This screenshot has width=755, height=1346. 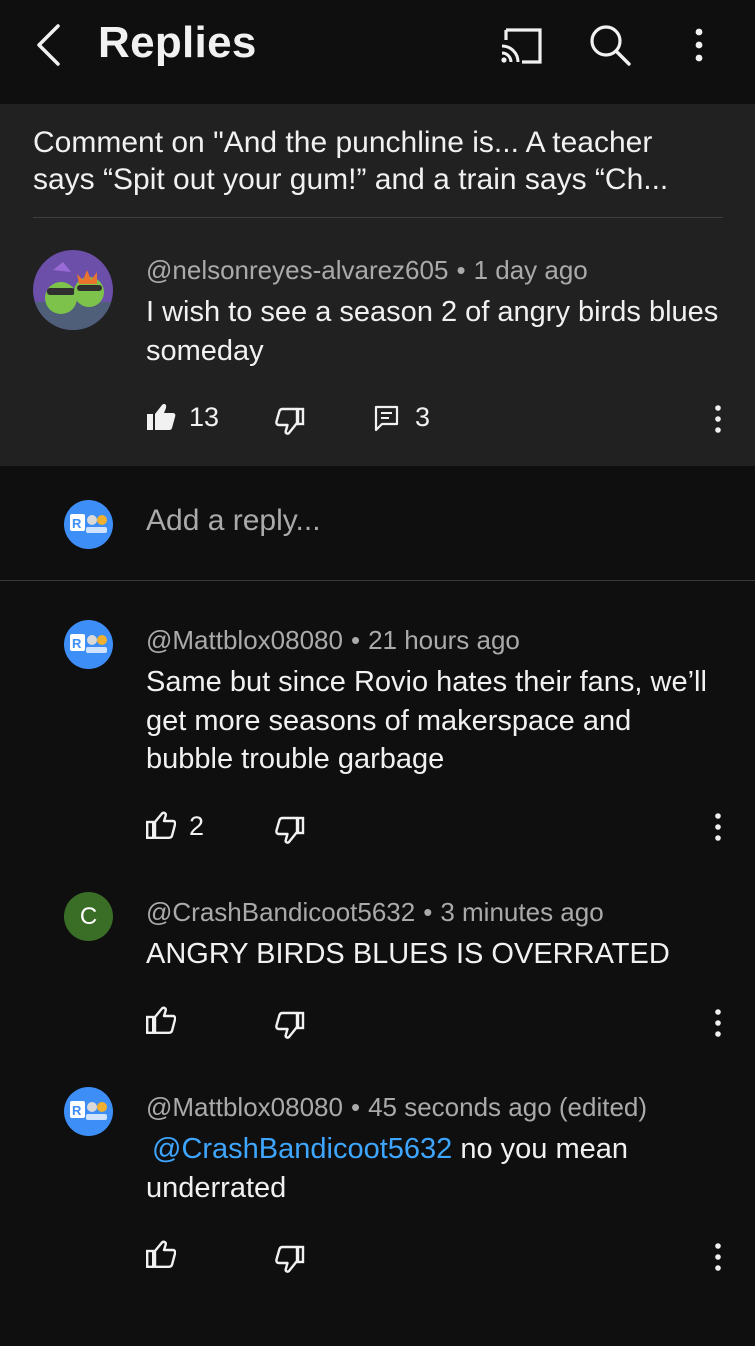 What do you see at coordinates (610, 45) in the screenshot?
I see `search-icon` at bounding box center [610, 45].